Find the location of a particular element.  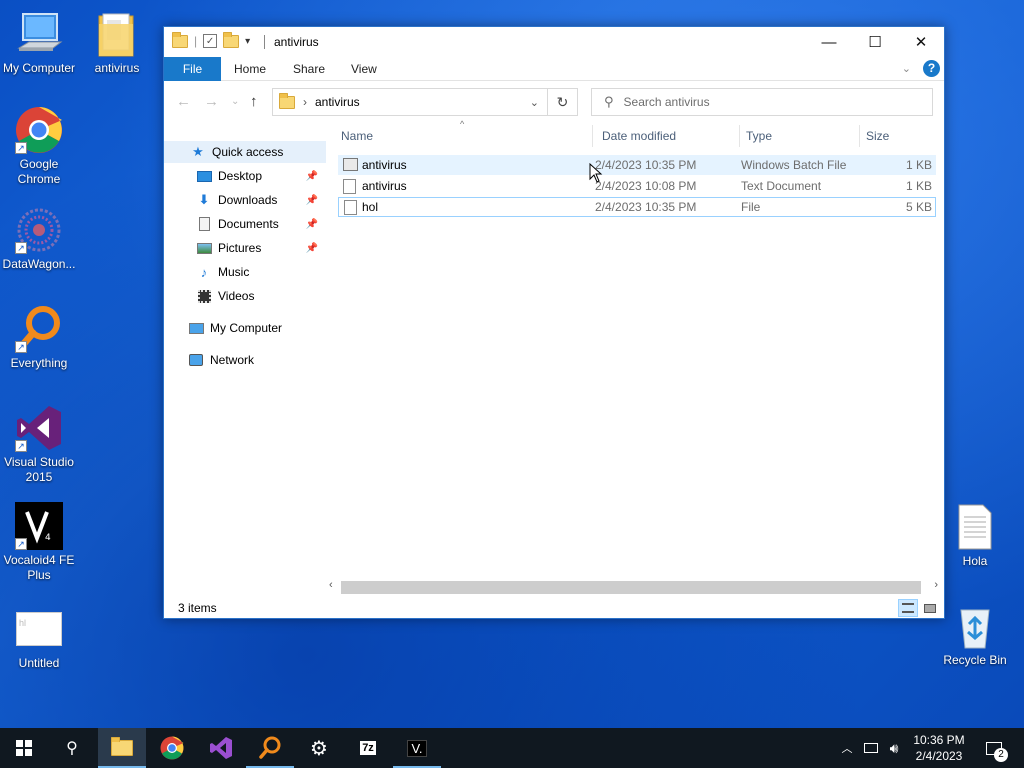

scrollbar-thumb is located at coordinates (631, 587).